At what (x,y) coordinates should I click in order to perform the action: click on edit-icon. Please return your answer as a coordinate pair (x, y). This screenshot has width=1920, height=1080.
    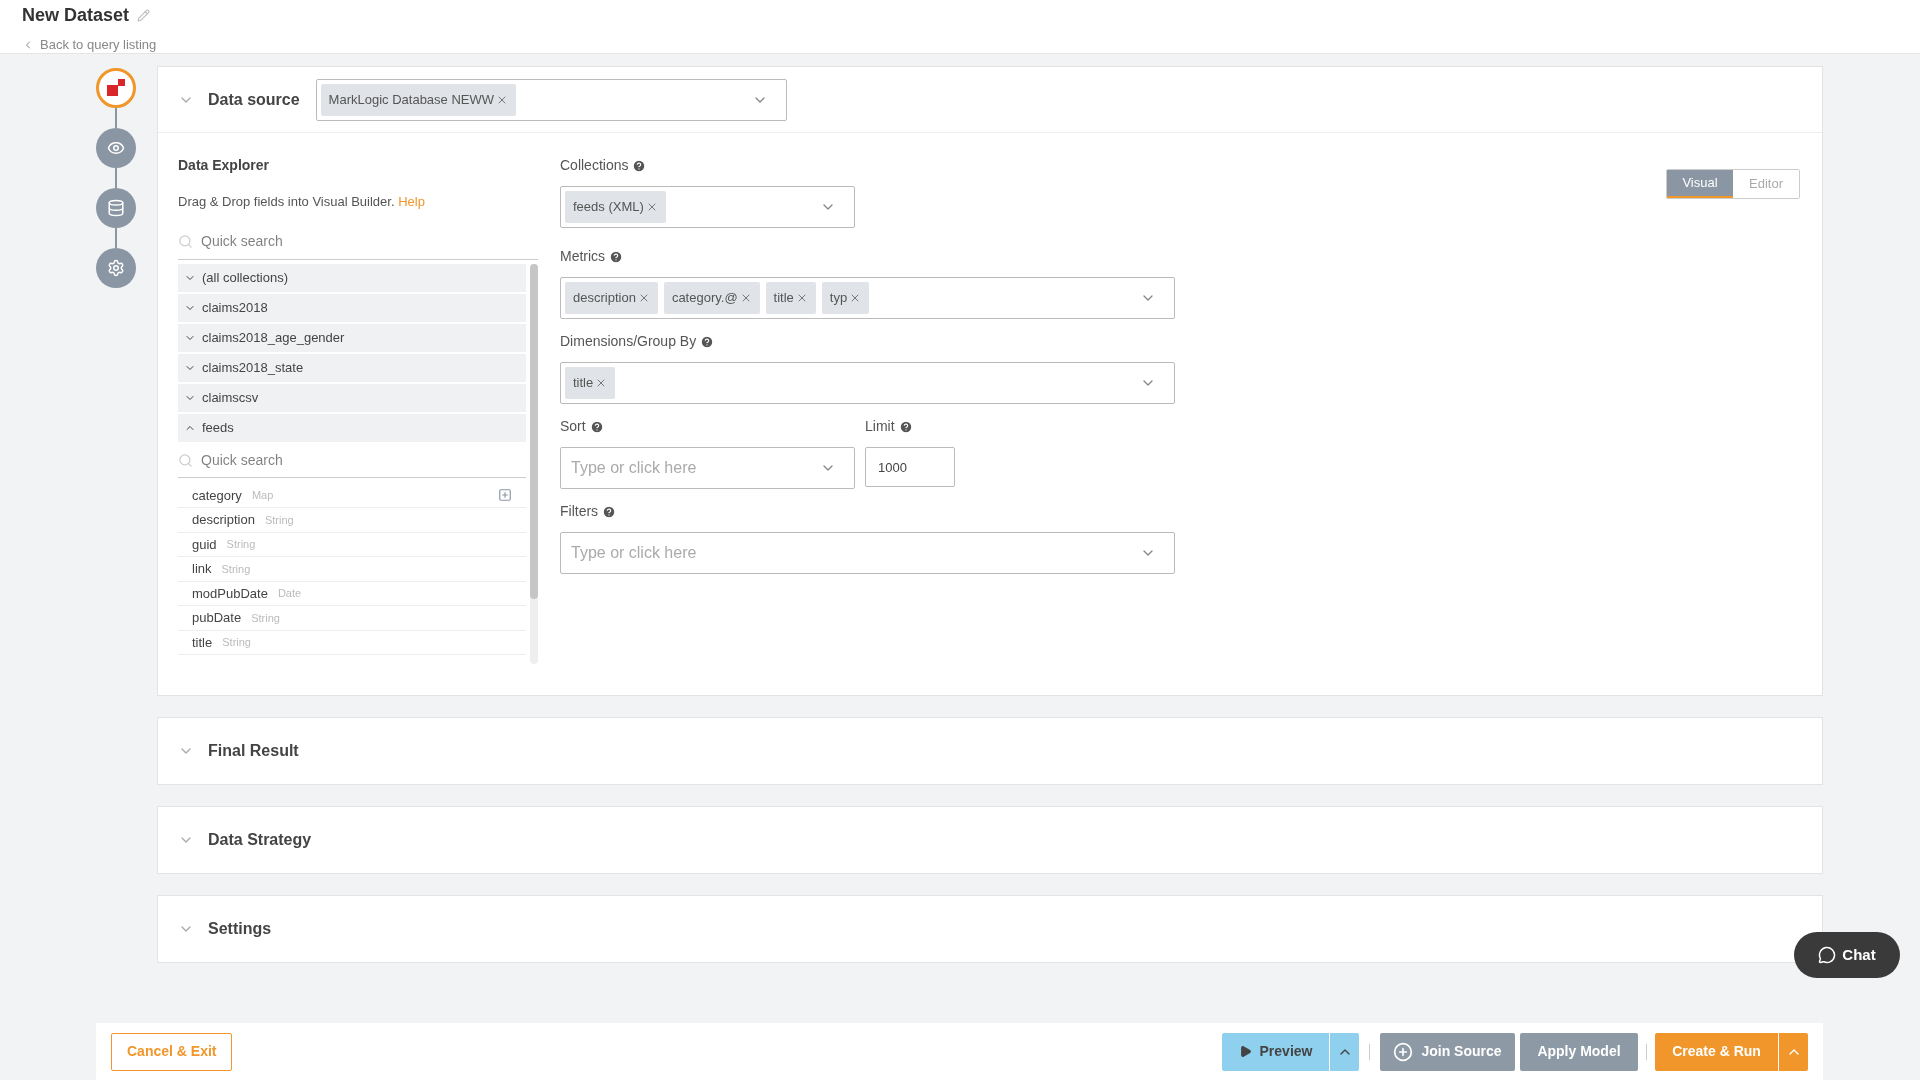
    Looking at the image, I should click on (144, 15).